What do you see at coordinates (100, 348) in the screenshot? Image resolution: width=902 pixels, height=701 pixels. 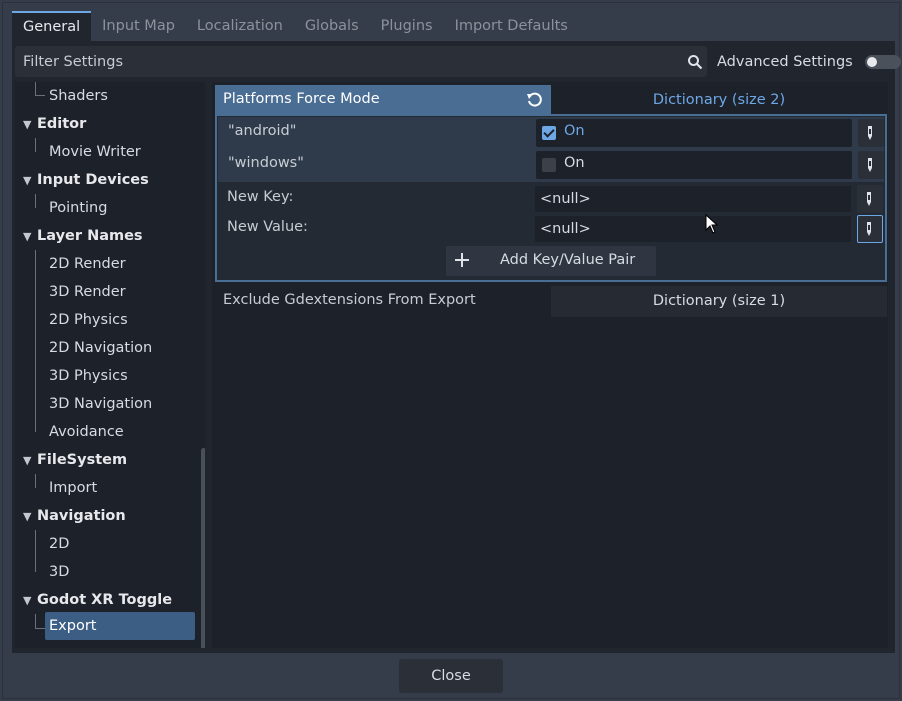 I see `tree-item-2d-navigation: 2D Navigation` at bounding box center [100, 348].